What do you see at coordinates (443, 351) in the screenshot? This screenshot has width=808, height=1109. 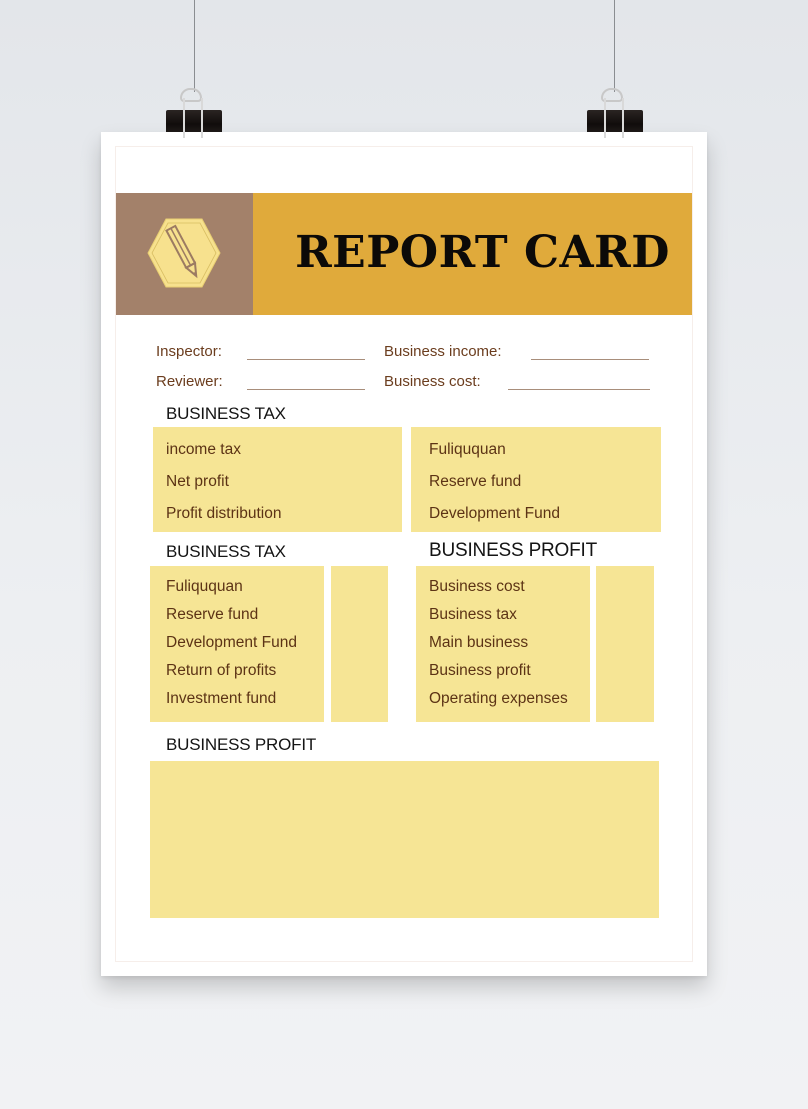 I see `business-income-label: Business income:` at bounding box center [443, 351].